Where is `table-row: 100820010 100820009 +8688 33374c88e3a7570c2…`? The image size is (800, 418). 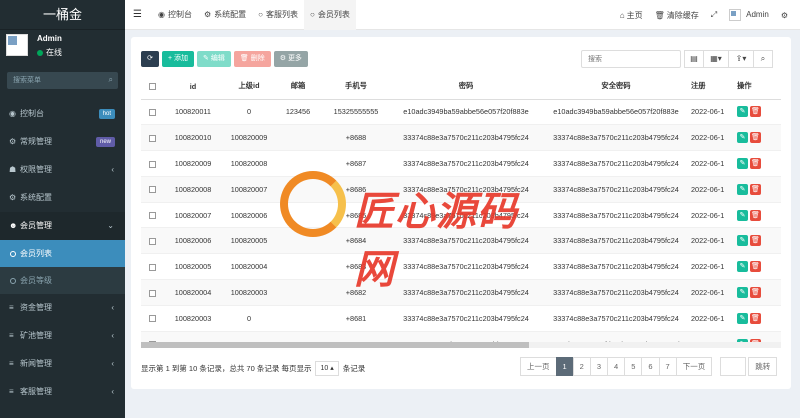
table-row: 100820010 100820009 +8688 33374c88e3a7570c2… is located at coordinates (461, 137).